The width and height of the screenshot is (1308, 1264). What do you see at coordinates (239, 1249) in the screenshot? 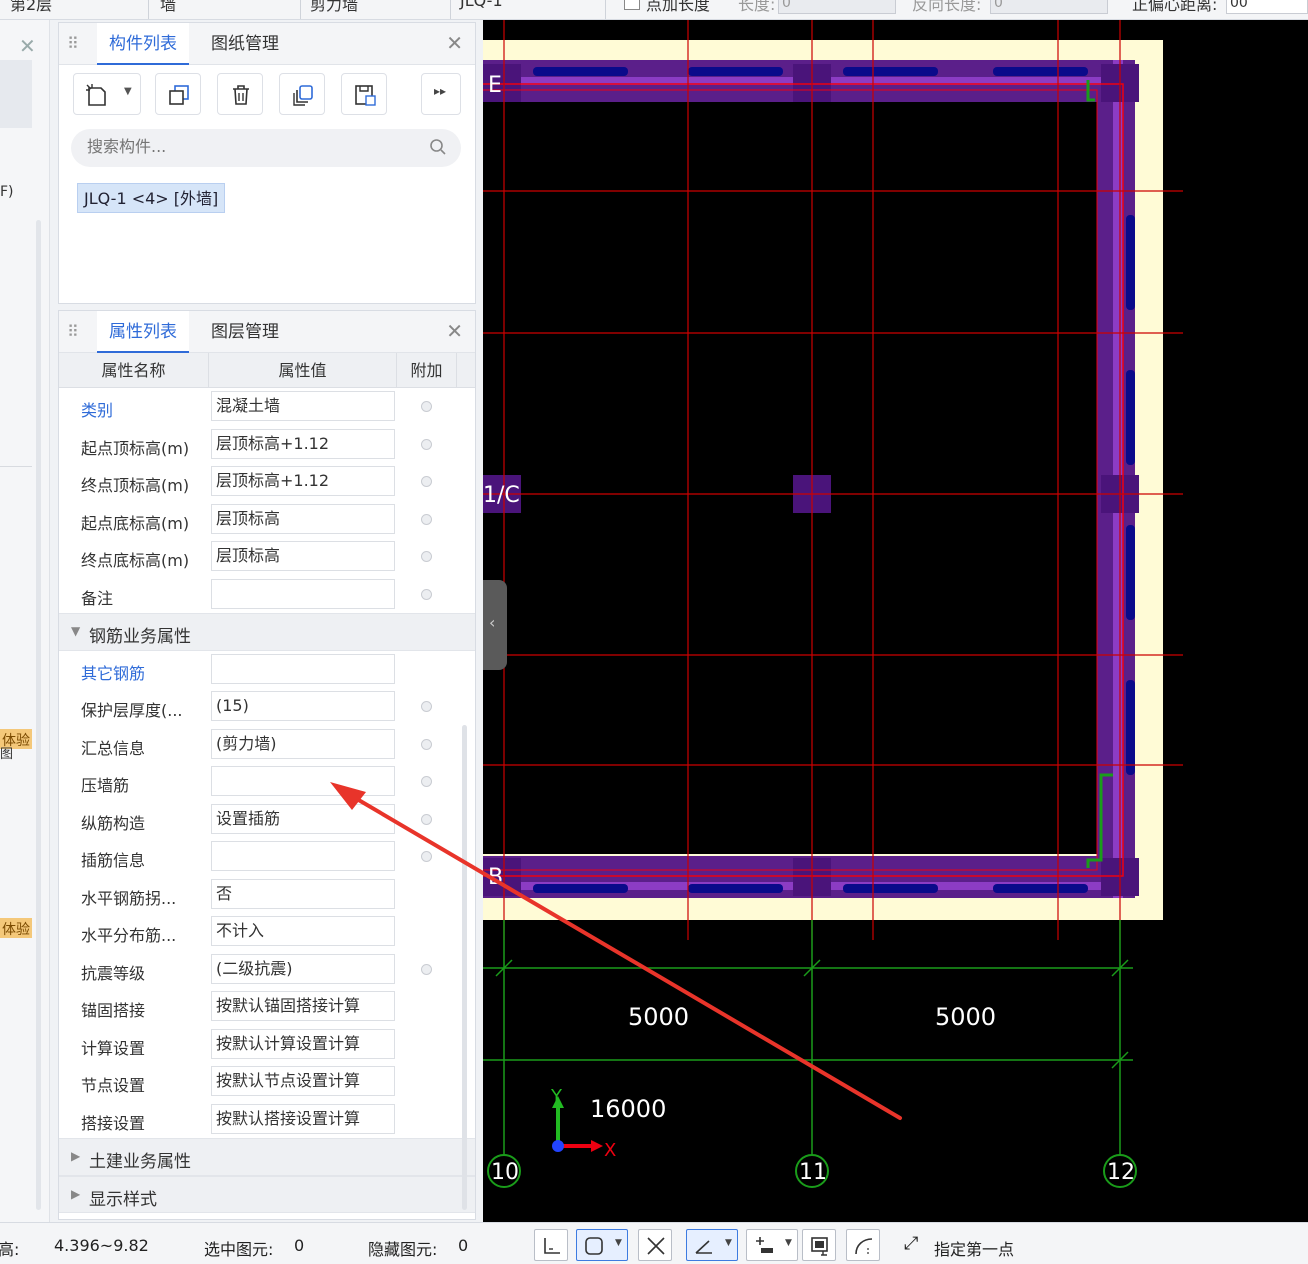
I see `selected-count-label: 选中图元:` at bounding box center [239, 1249].